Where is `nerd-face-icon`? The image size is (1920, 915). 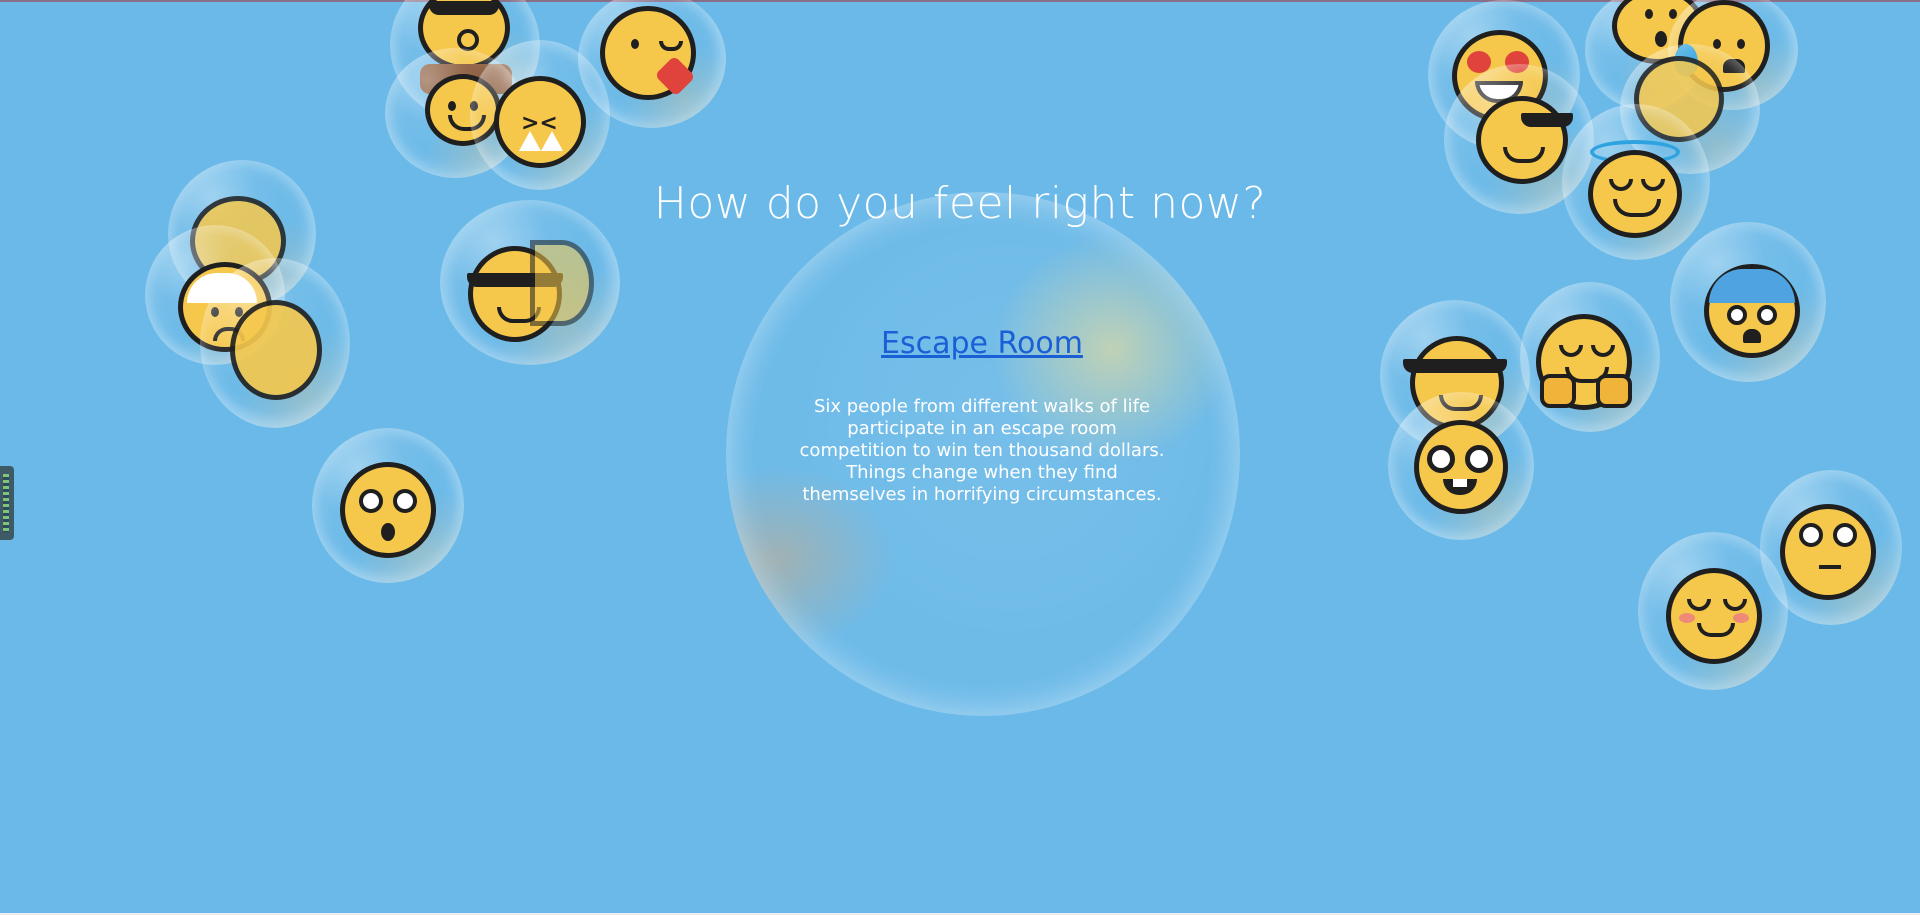
nerd-face-icon is located at coordinates (1461, 467).